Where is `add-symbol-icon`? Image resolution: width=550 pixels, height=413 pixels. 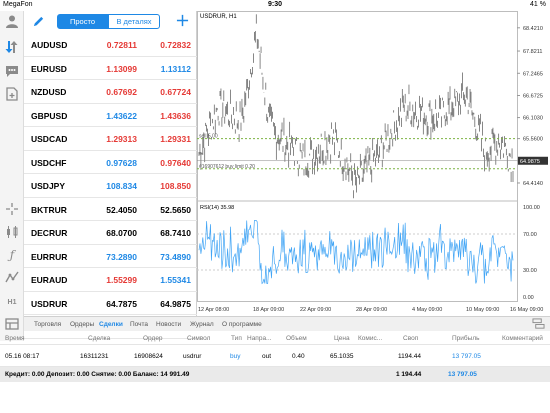
add-symbol-icon is located at coordinates (183, 21).